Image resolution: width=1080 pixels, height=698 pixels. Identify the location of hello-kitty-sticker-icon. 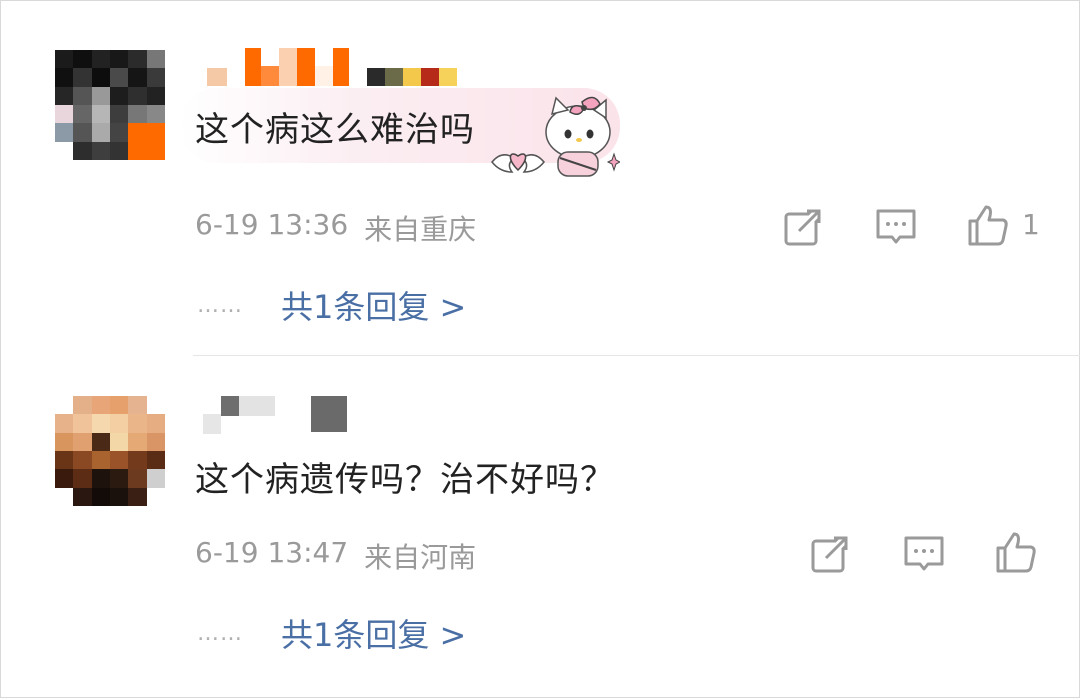
(555, 136).